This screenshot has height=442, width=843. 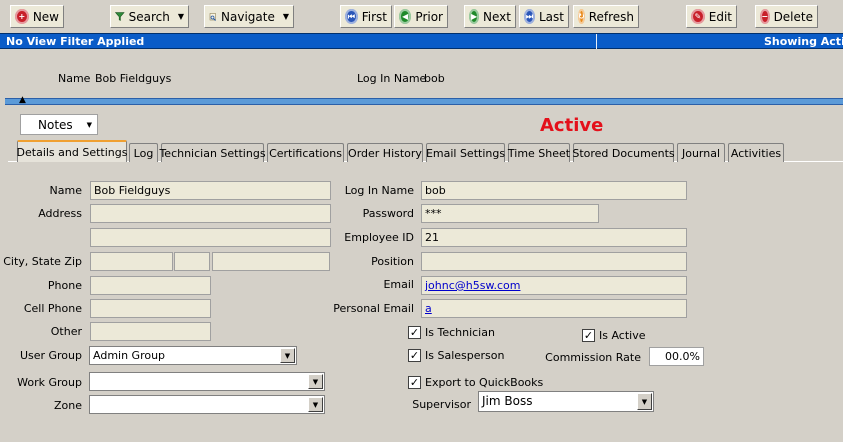 I want to click on delete-button-label: Delete, so click(x=793, y=16).